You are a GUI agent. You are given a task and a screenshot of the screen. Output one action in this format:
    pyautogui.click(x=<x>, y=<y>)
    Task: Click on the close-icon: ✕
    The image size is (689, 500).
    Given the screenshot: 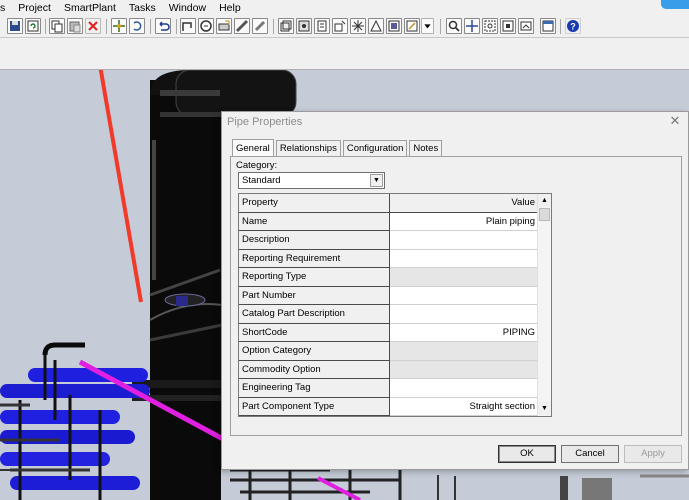 What is the action you would take?
    pyautogui.click(x=675, y=121)
    